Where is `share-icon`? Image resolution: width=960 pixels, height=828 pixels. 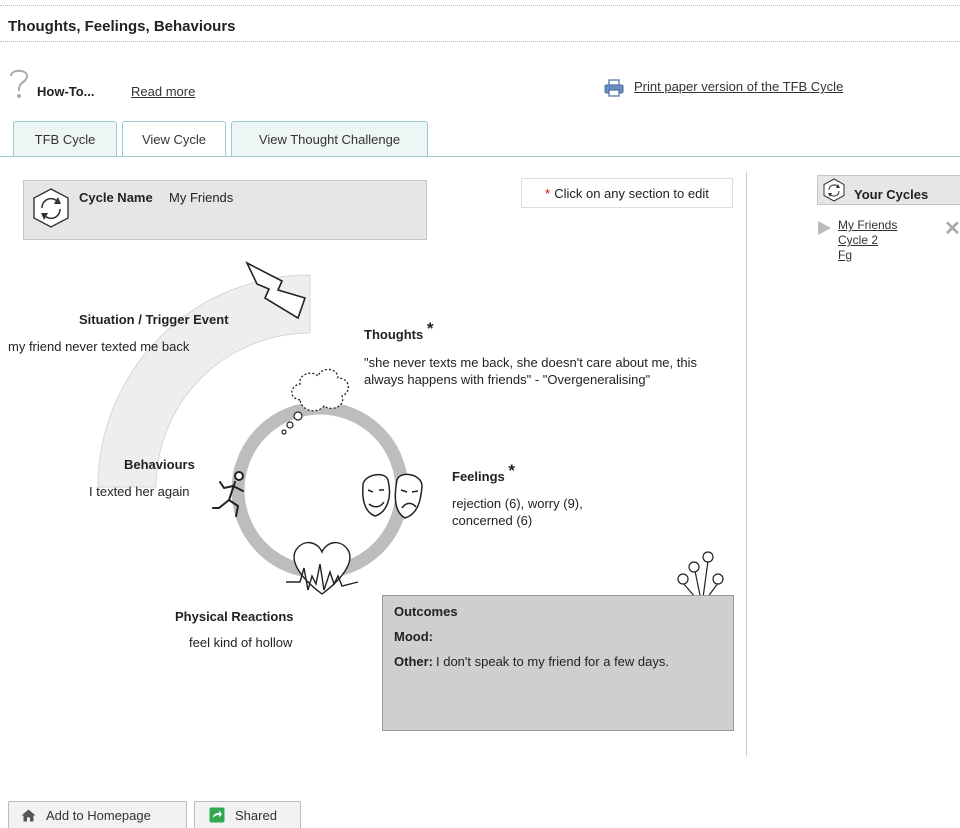 share-icon is located at coordinates (217, 815).